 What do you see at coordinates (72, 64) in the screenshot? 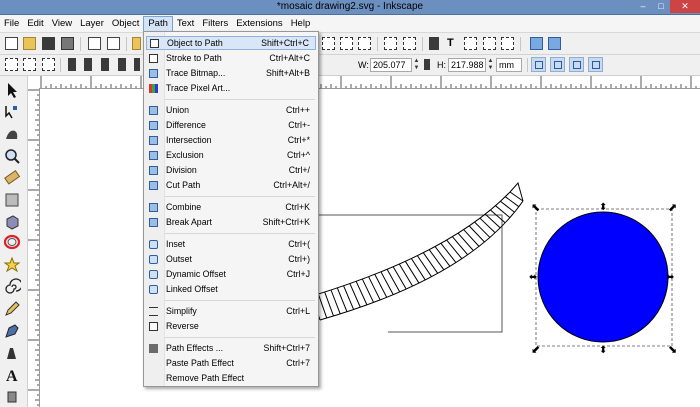
I see `rotate-ccw-icon` at bounding box center [72, 64].